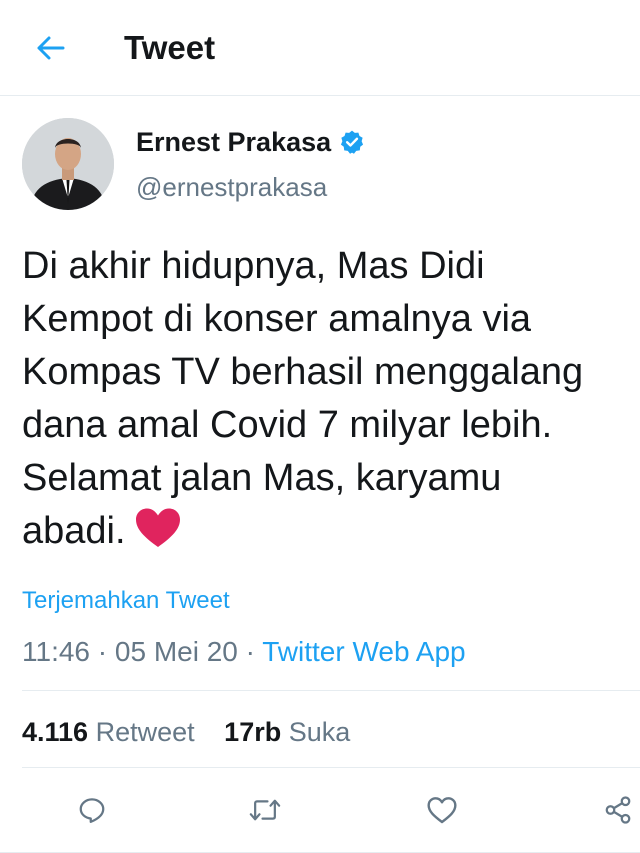 The width and height of the screenshot is (640, 853). What do you see at coordinates (303, 372) in the screenshot?
I see `tweet-line: Kompas TV berhasil menggalang` at bounding box center [303, 372].